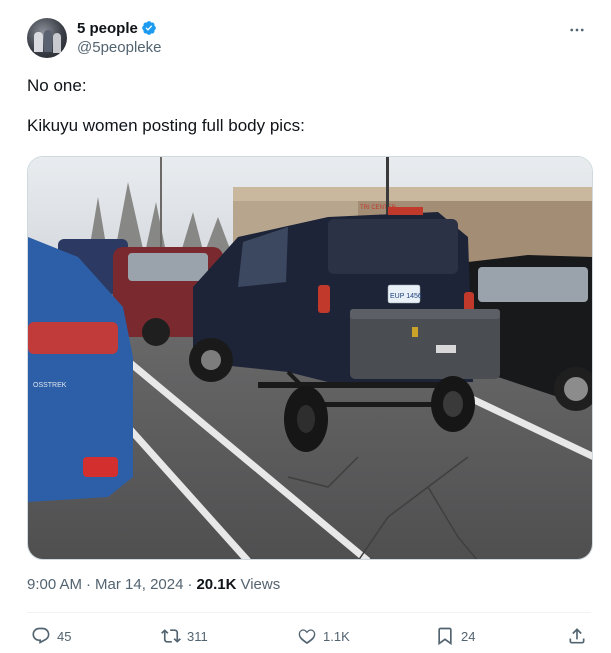 The image size is (611, 653). I want to click on verified-icon, so click(149, 28).